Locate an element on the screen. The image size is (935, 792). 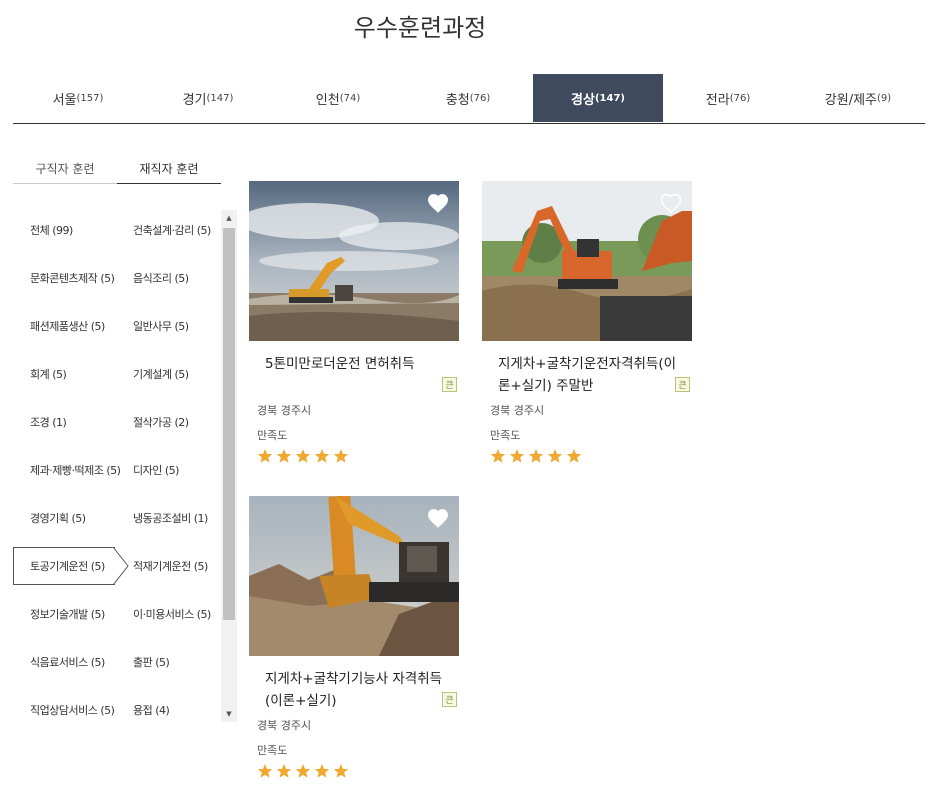
category-item: 직업상담서비스 (5) is located at coordinates (72, 710).